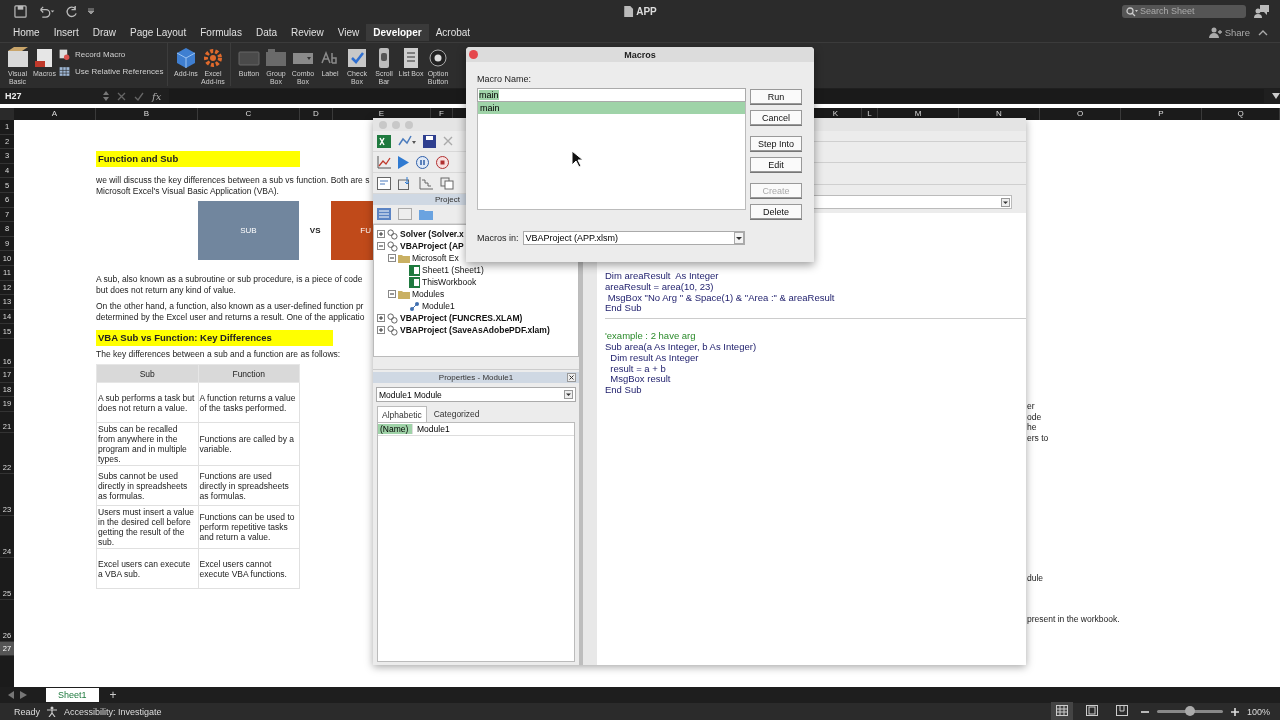 This screenshot has height=720, width=1280. I want to click on next-sheet-icon, so click(23, 695).